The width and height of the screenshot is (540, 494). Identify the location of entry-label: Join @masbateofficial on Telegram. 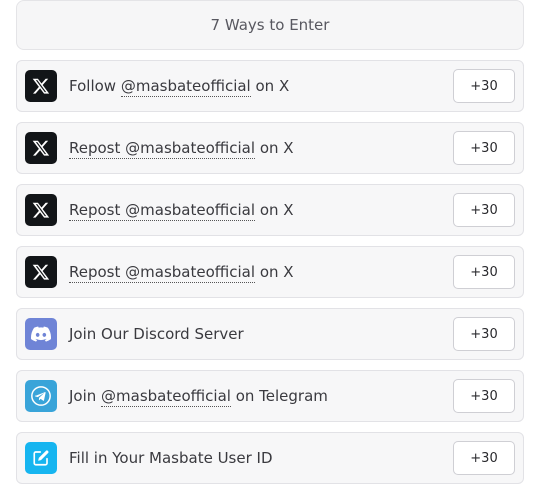
(261, 397).